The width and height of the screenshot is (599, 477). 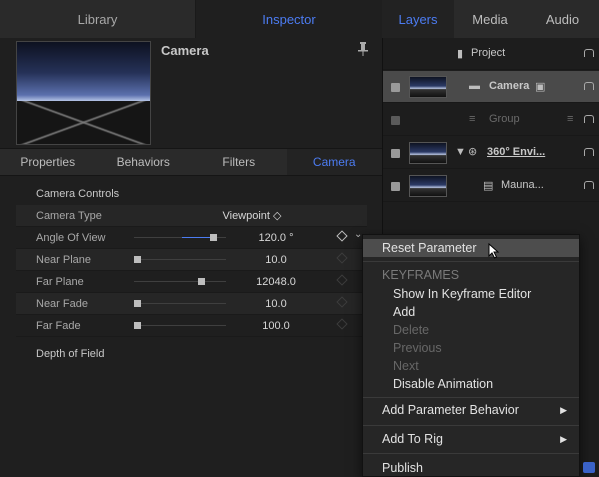 What do you see at coordinates (191, 216) in the screenshot?
I see `param-row-camera-type: Camera Type Viewpoint ◇` at bounding box center [191, 216].